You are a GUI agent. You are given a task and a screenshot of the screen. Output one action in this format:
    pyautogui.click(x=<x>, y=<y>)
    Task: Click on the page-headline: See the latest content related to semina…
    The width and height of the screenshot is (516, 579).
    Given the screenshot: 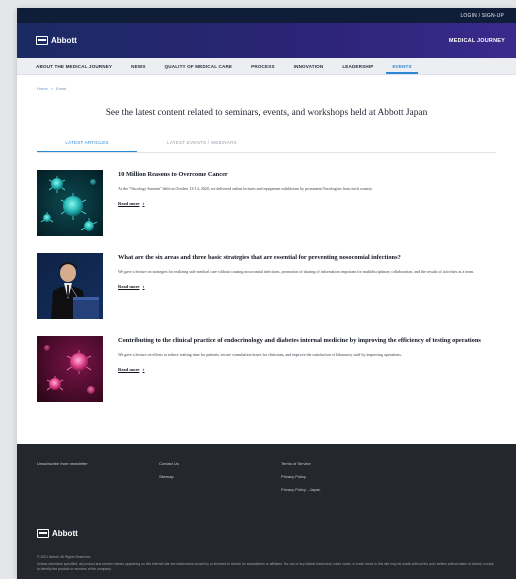 What is the action you would take?
    pyautogui.click(x=266, y=113)
    